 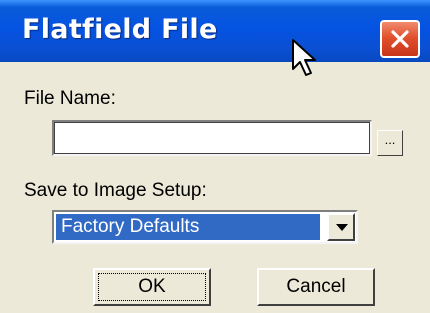 I want to click on file-name-input, so click(x=212, y=138).